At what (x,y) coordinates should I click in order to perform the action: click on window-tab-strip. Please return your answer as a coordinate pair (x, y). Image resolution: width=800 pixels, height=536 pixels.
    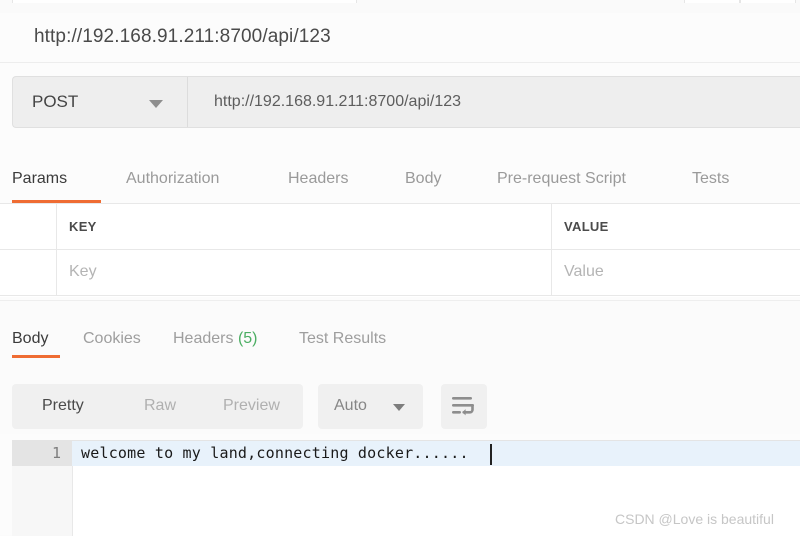
    Looking at the image, I should click on (400, 7).